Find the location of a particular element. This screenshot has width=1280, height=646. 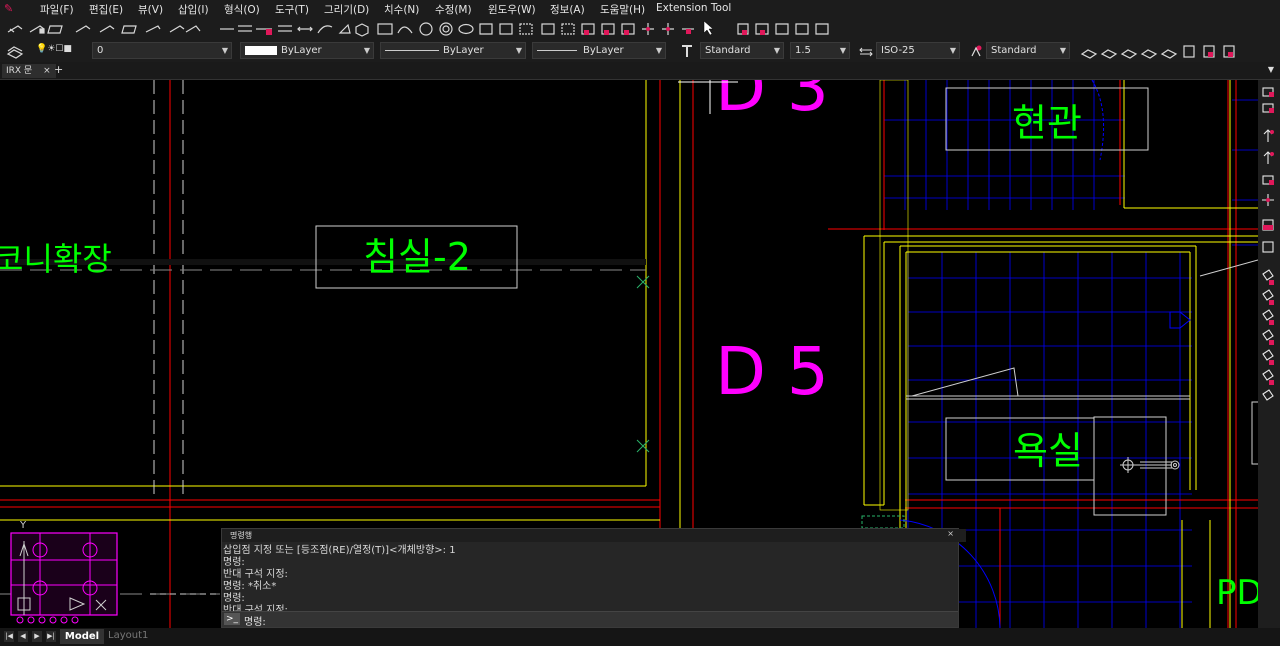

color-dropdown: ByLayer ▼ is located at coordinates (307, 50).